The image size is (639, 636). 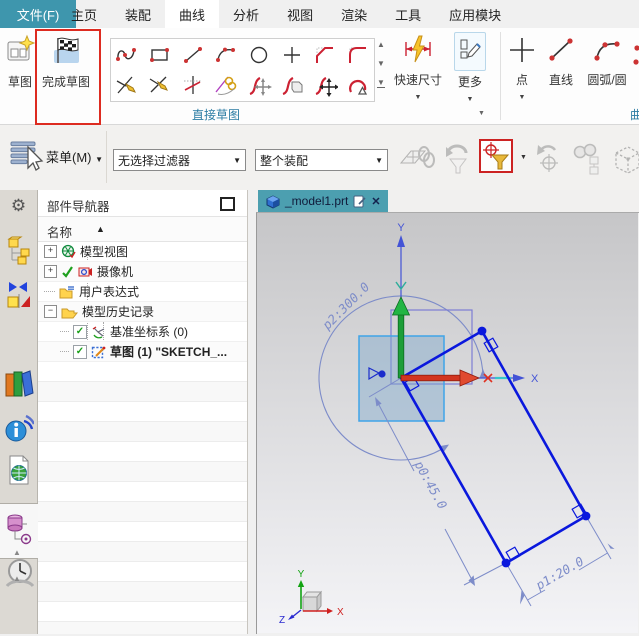 I want to click on library-books-icon, so click(x=19, y=383).